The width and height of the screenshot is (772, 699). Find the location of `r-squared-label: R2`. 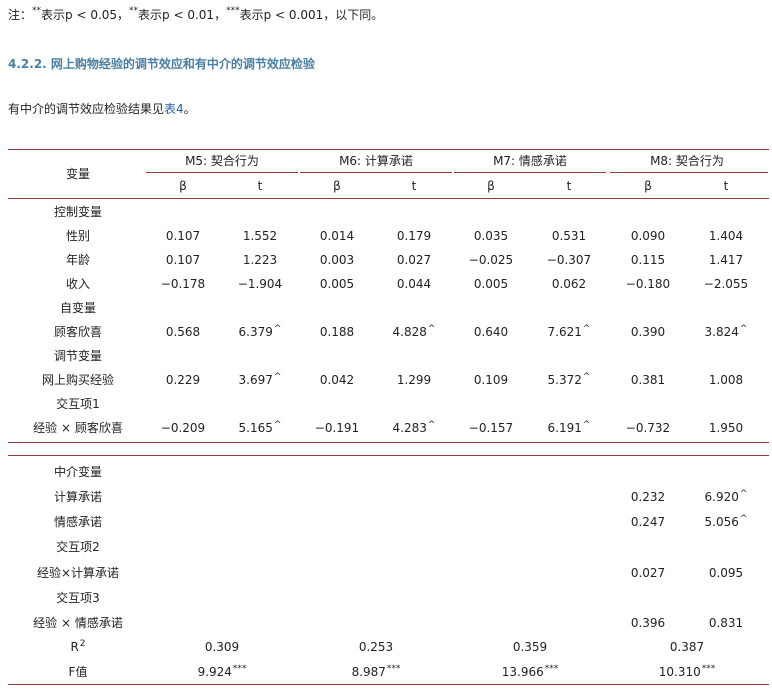

r-squared-label: R2 is located at coordinates (78, 647).